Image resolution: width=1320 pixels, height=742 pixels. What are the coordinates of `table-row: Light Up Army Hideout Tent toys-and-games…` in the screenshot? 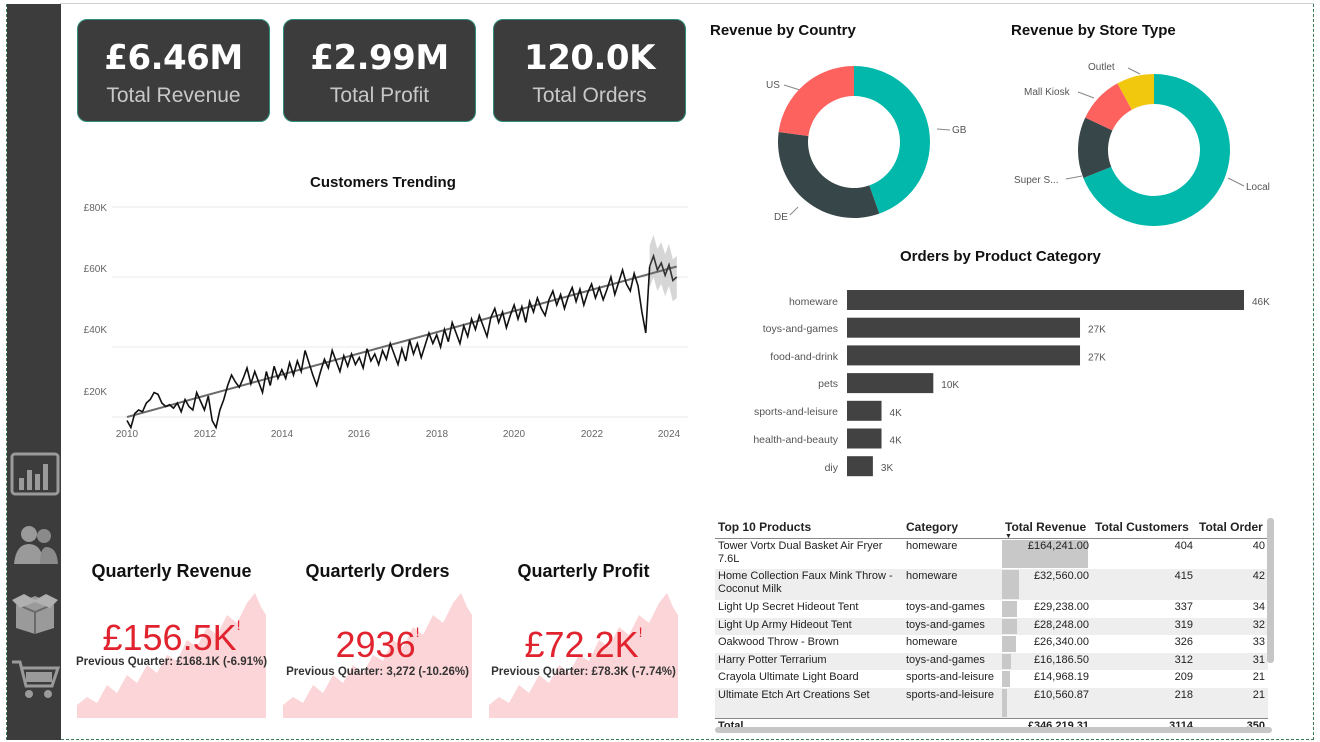 It's located at (991, 626).